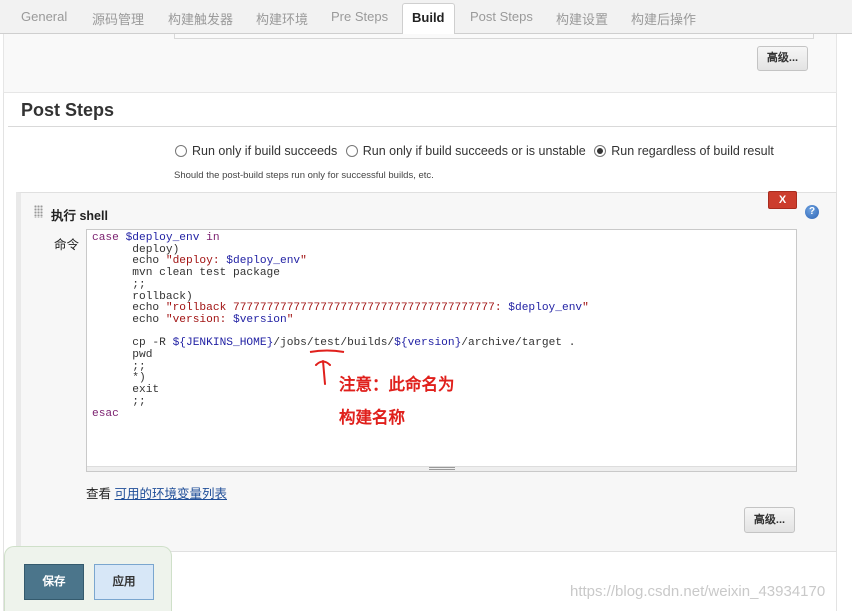 The image size is (852, 611). Describe the element at coordinates (372, 418) in the screenshot. I see `annotation-line-2: 构建名称` at that location.